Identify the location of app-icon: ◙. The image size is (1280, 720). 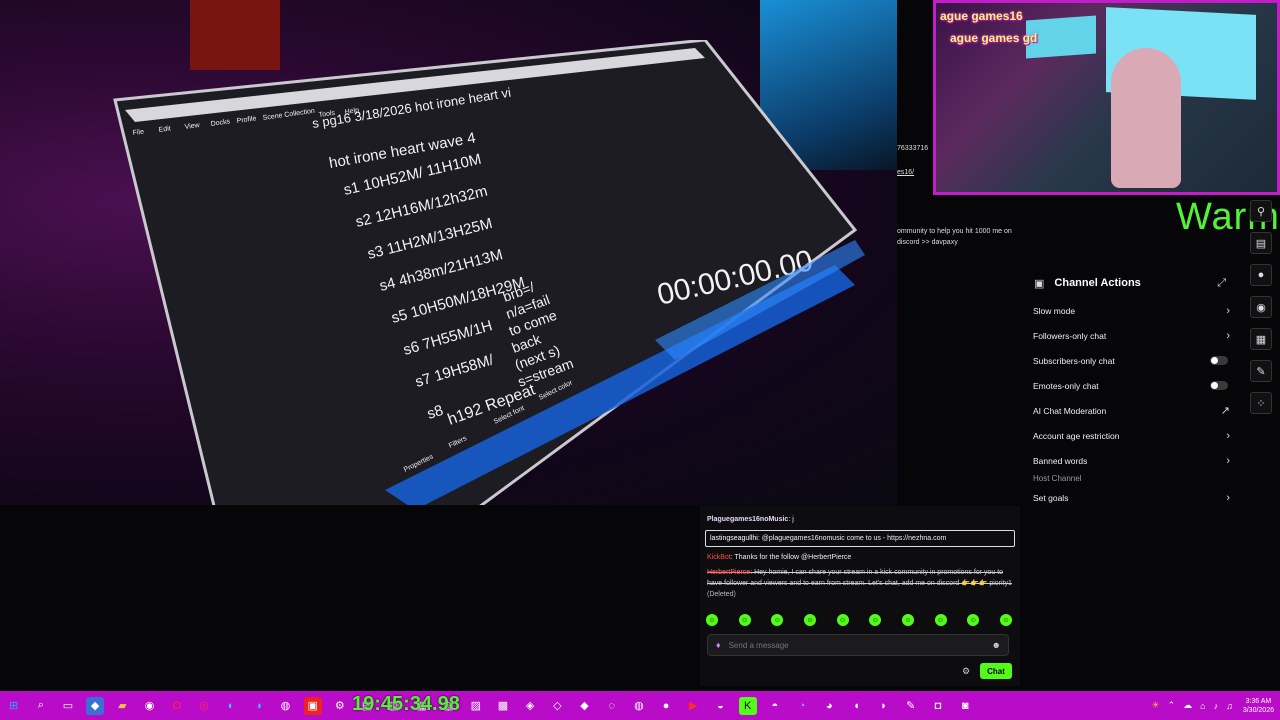
(965, 706).